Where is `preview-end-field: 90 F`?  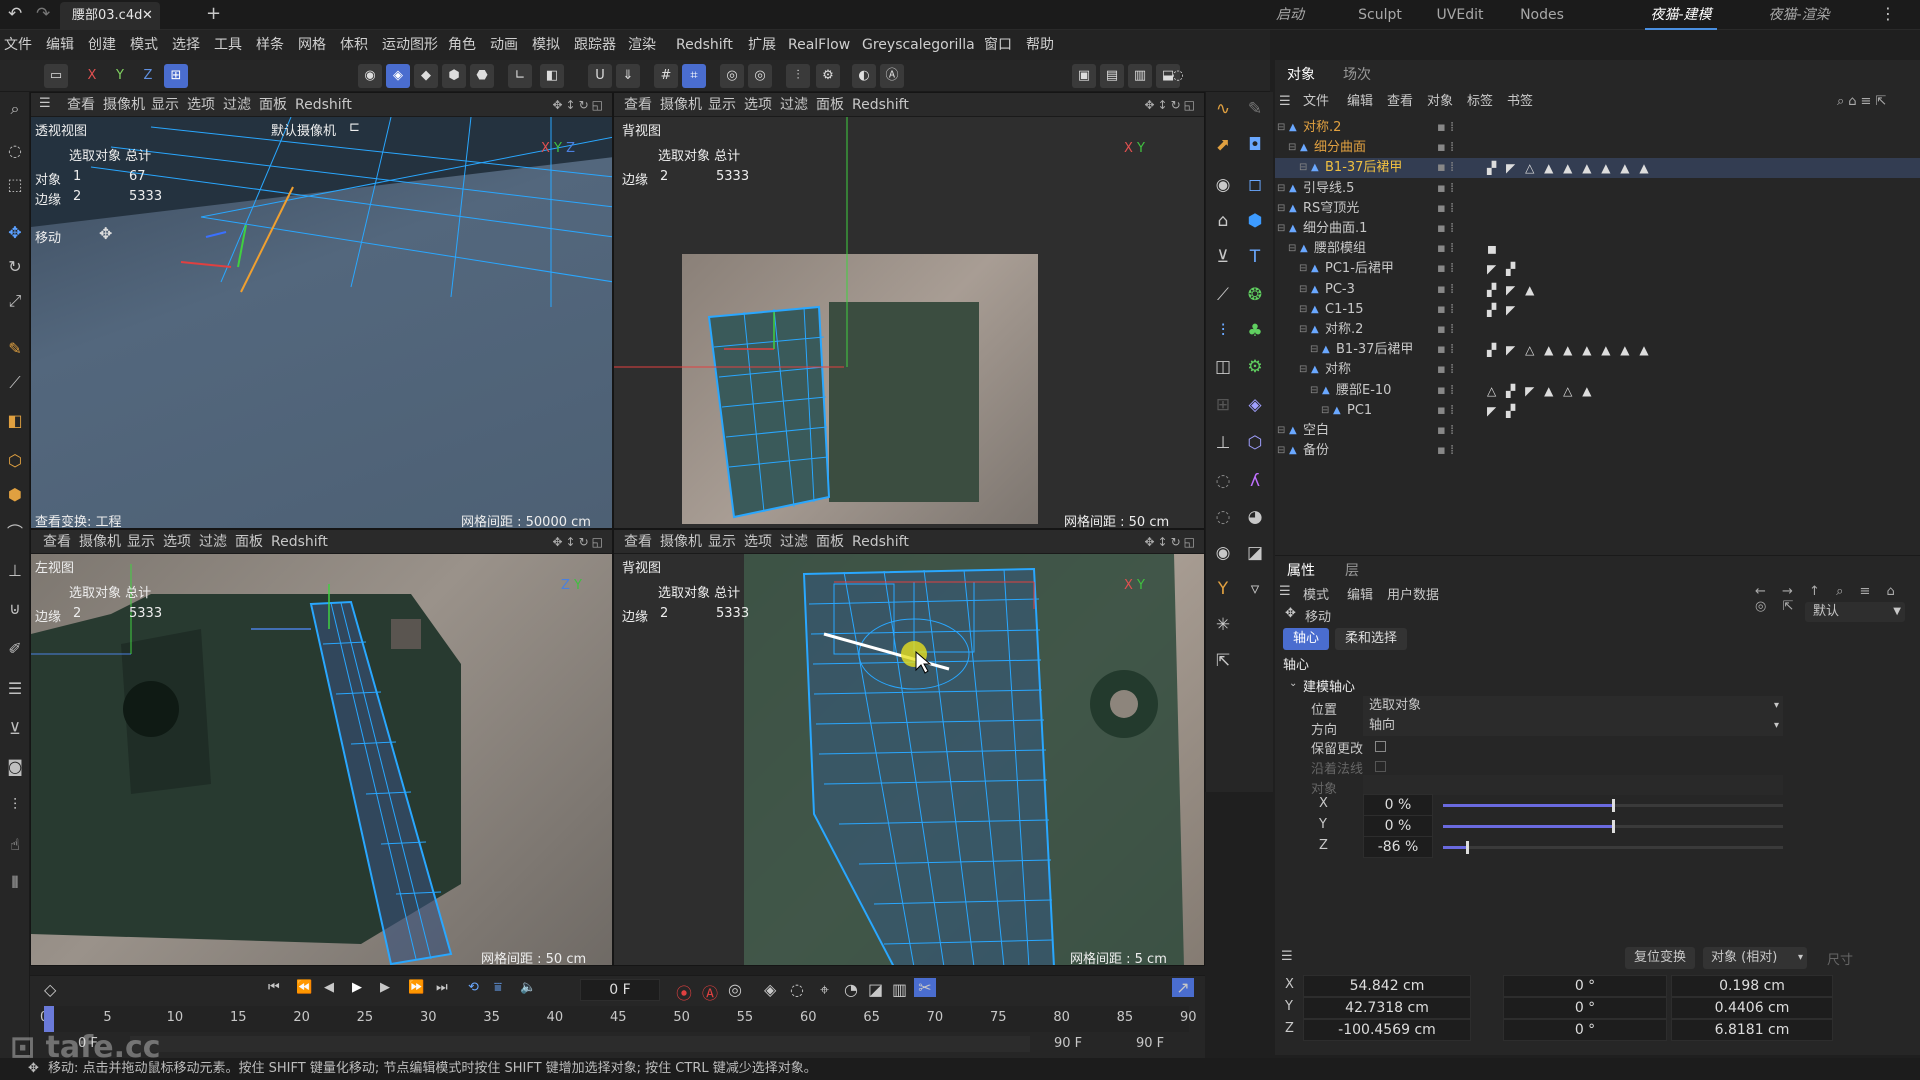
preview-end-field: 90 F is located at coordinates (1068, 1043).